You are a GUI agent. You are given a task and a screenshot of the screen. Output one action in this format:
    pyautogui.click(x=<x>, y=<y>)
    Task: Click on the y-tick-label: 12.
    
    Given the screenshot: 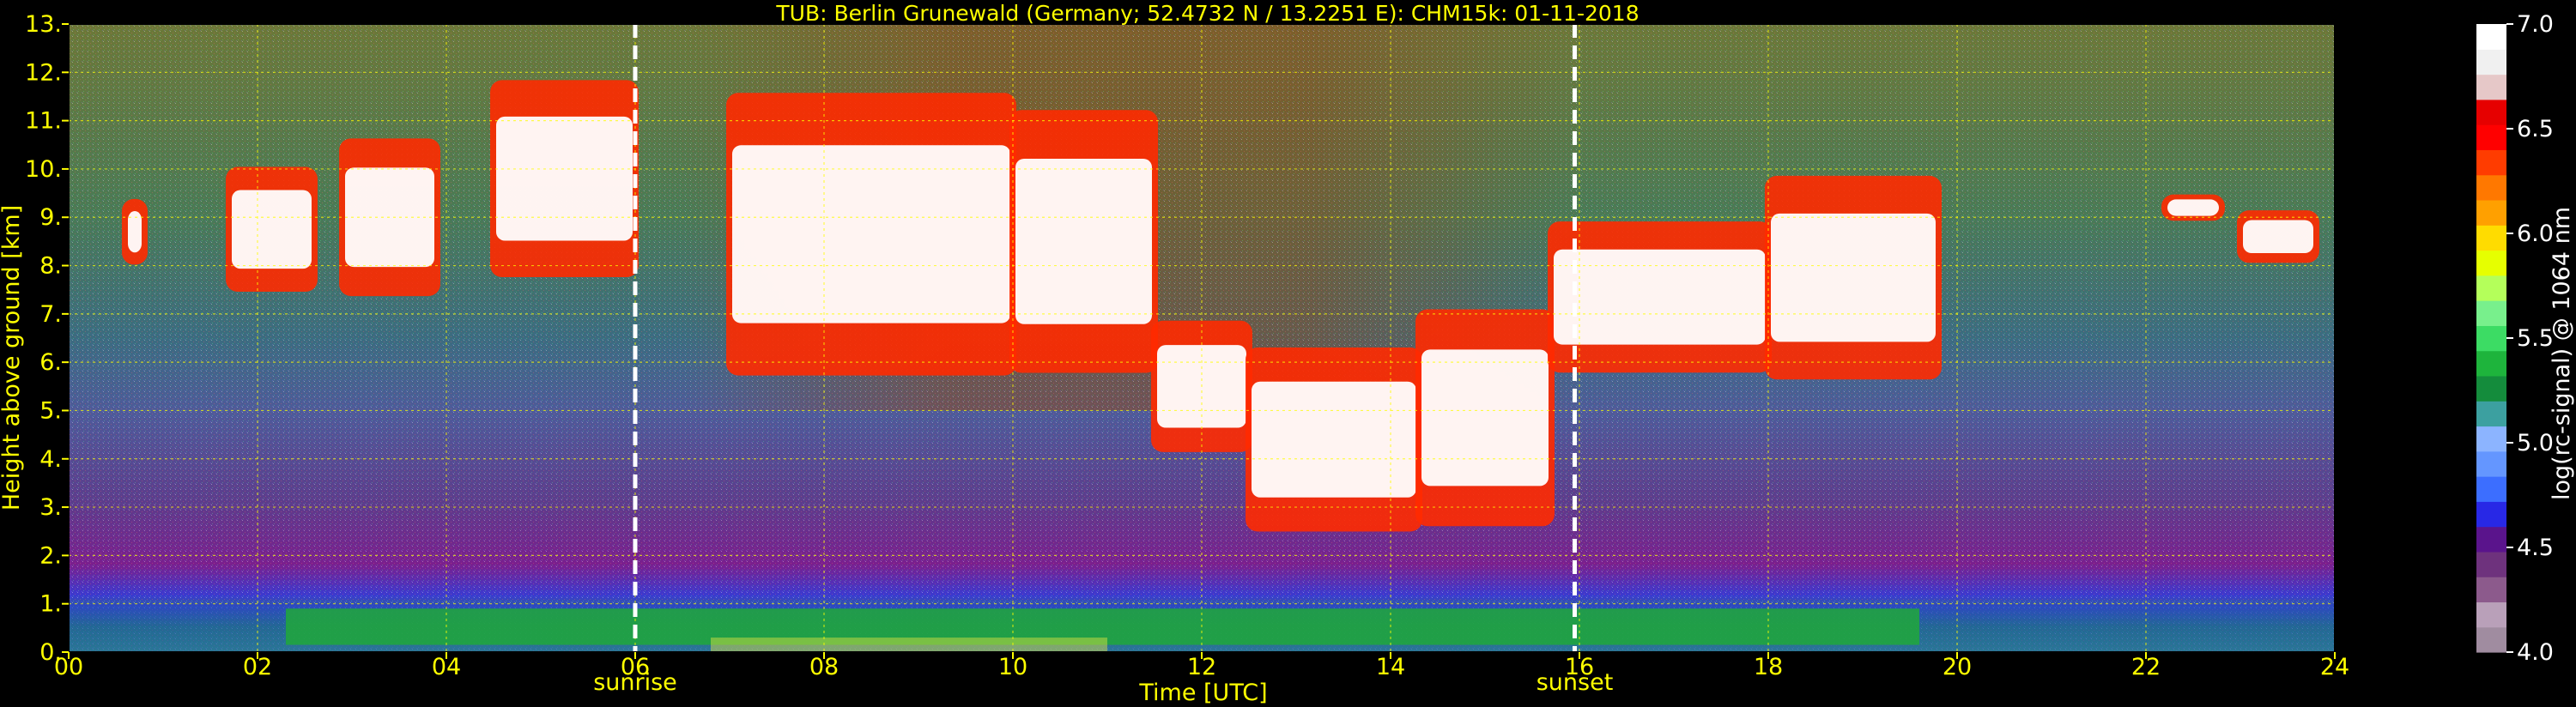 What is the action you would take?
    pyautogui.click(x=43, y=72)
    